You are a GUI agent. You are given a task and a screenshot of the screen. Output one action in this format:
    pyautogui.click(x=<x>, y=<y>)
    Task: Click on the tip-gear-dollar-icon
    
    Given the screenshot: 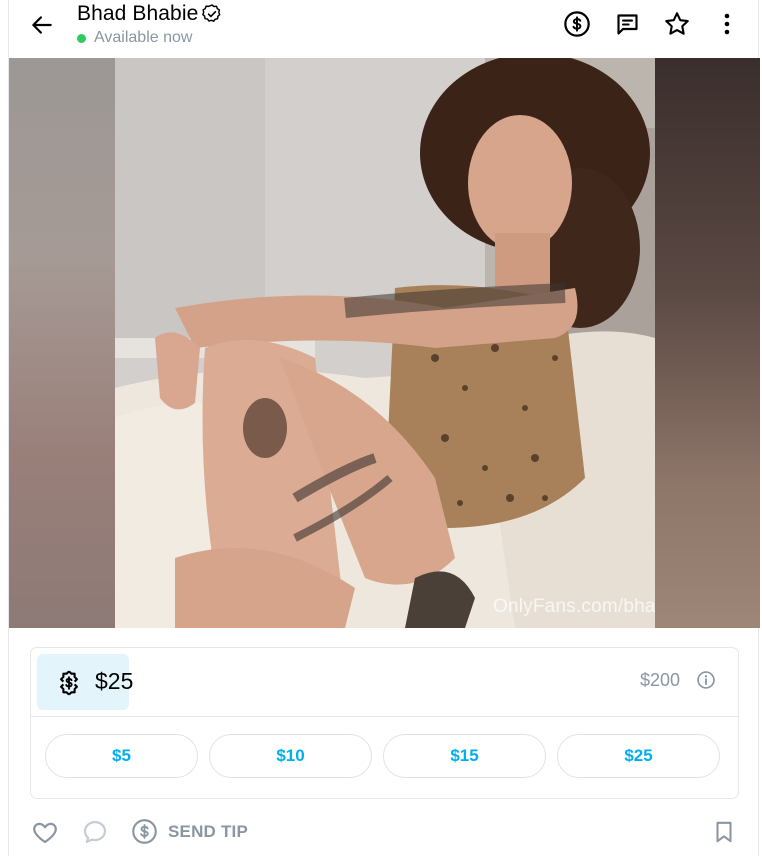 What is the action you would take?
    pyautogui.click(x=69, y=683)
    